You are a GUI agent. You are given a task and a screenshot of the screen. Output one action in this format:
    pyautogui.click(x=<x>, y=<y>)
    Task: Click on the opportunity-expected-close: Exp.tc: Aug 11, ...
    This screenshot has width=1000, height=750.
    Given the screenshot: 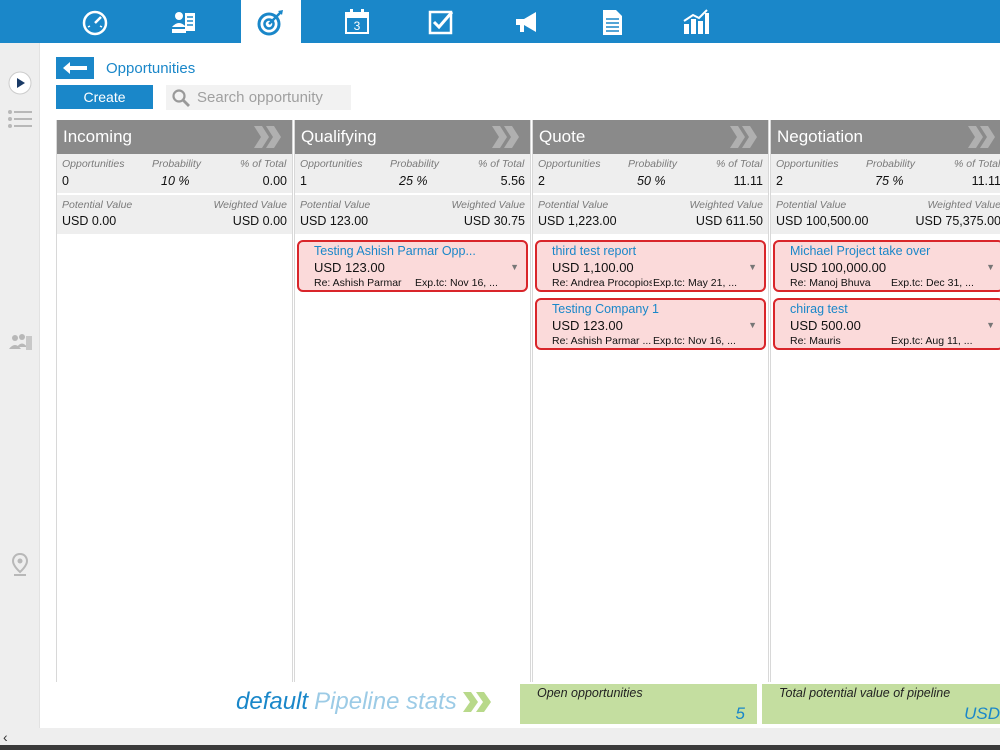 What is the action you would take?
    pyautogui.click(x=932, y=341)
    